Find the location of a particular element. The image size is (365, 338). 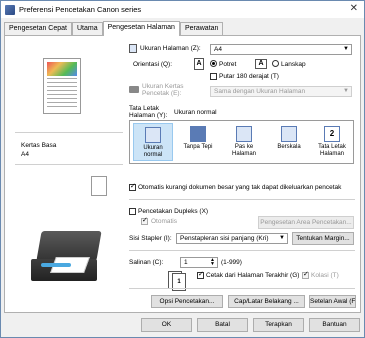

layout-normal-size: Ukuran normal is located at coordinates (153, 142).